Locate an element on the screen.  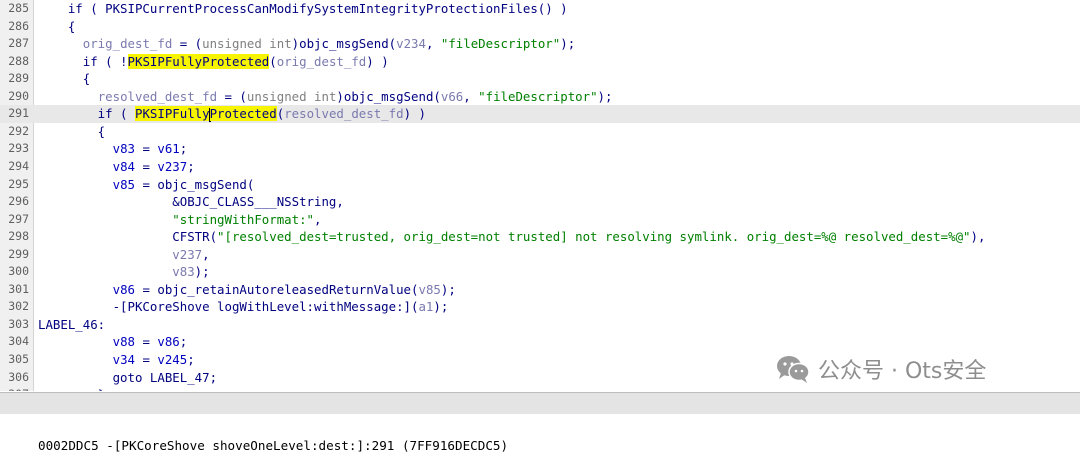
code-line: 286 { is located at coordinates (540, 27).